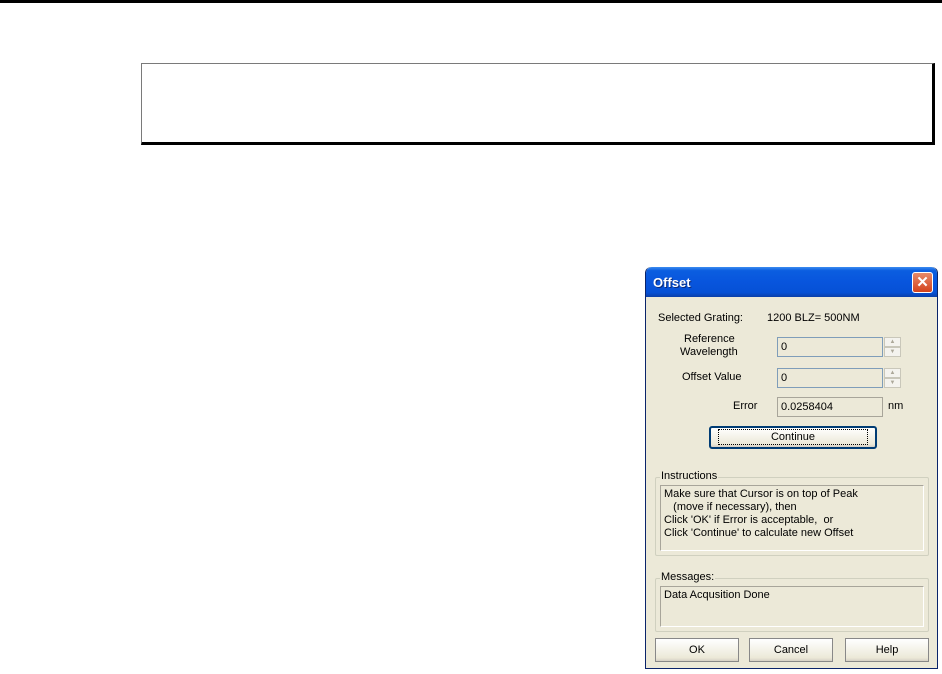 The image size is (942, 674). I want to click on selected-grating-label: Selected Grating:, so click(700, 318).